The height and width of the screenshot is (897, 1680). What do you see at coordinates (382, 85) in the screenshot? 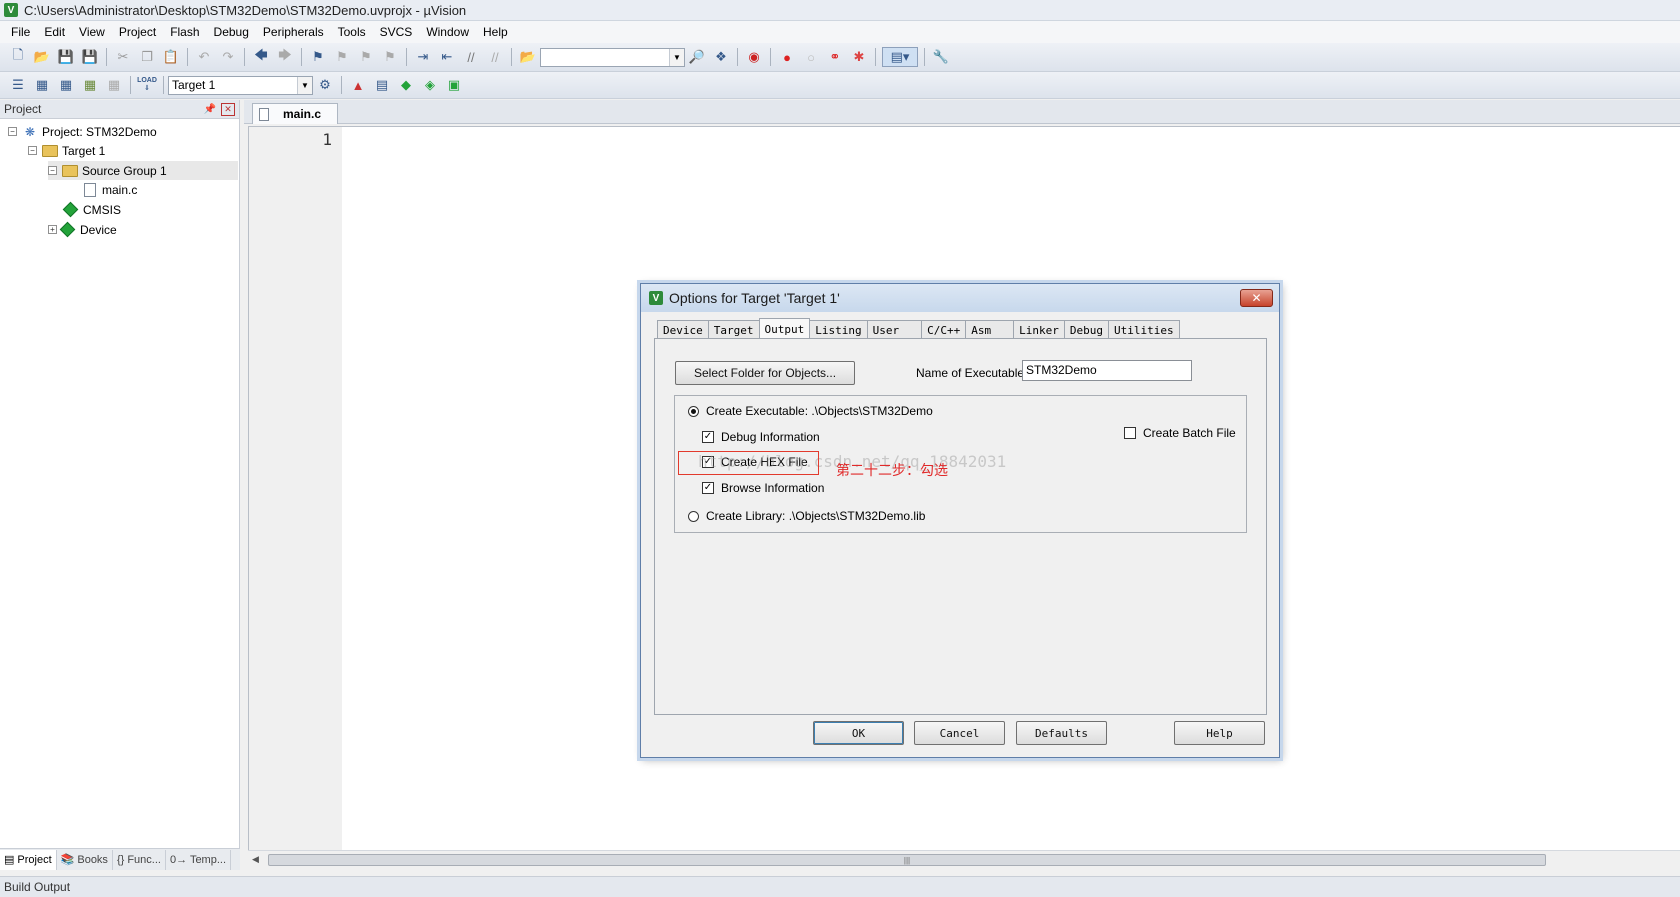
I see `books-manage-icon: ▤` at bounding box center [382, 85].